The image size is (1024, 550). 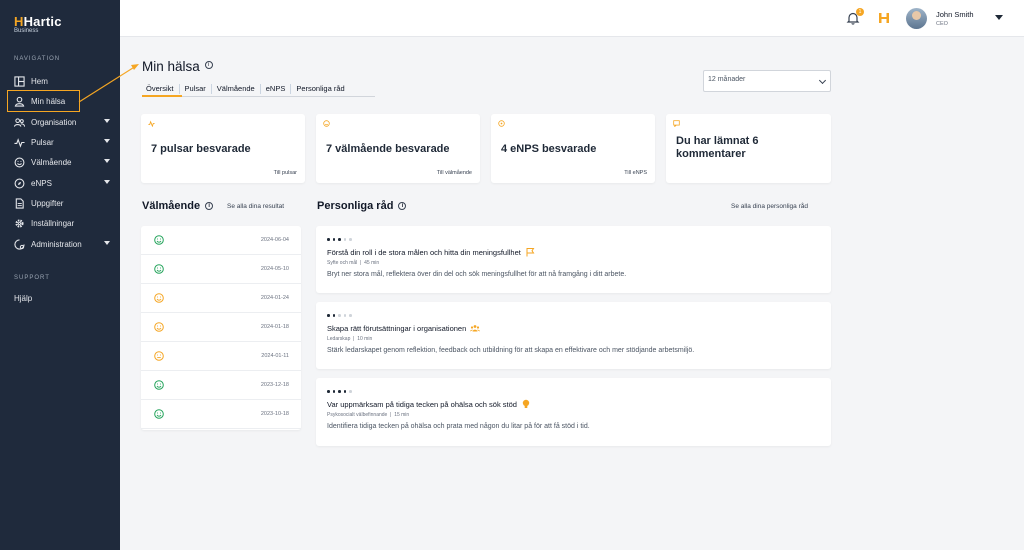 What do you see at coordinates (276, 89) in the screenshot?
I see `tab-enps: eNPS` at bounding box center [276, 89].